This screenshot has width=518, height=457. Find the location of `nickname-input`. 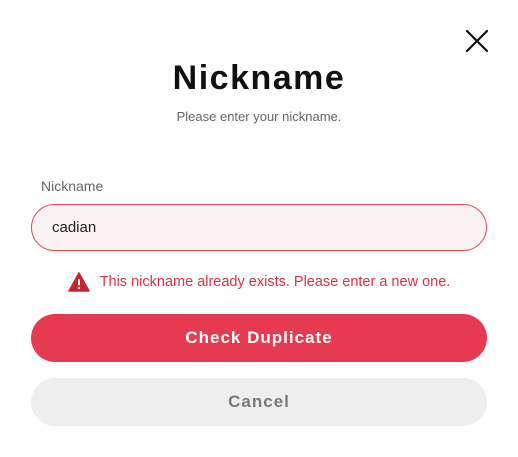

nickname-input is located at coordinates (259, 227).